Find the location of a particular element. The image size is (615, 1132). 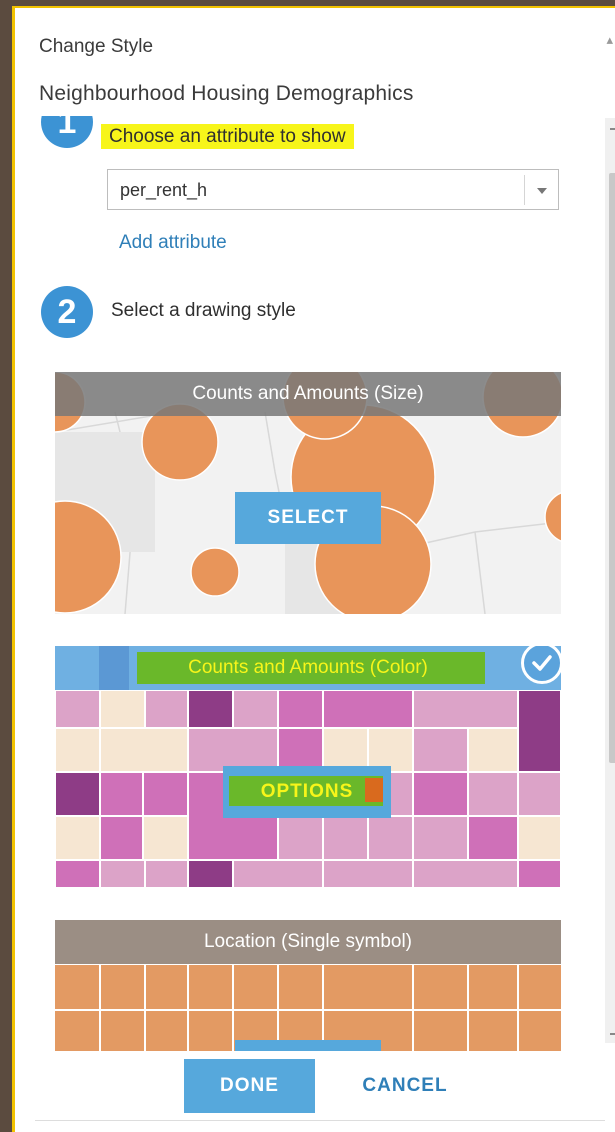

scroll-down-icon is located at coordinates (612, 1034).